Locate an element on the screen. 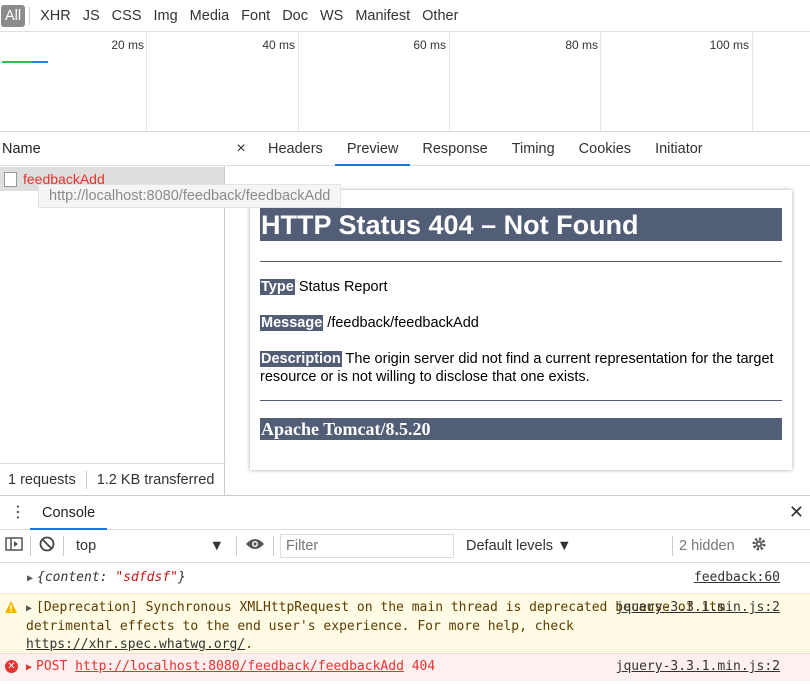 Image resolution: width=810 pixels, height=684 pixels. log-text-string: "sdfdsf" is located at coordinates (146, 577).